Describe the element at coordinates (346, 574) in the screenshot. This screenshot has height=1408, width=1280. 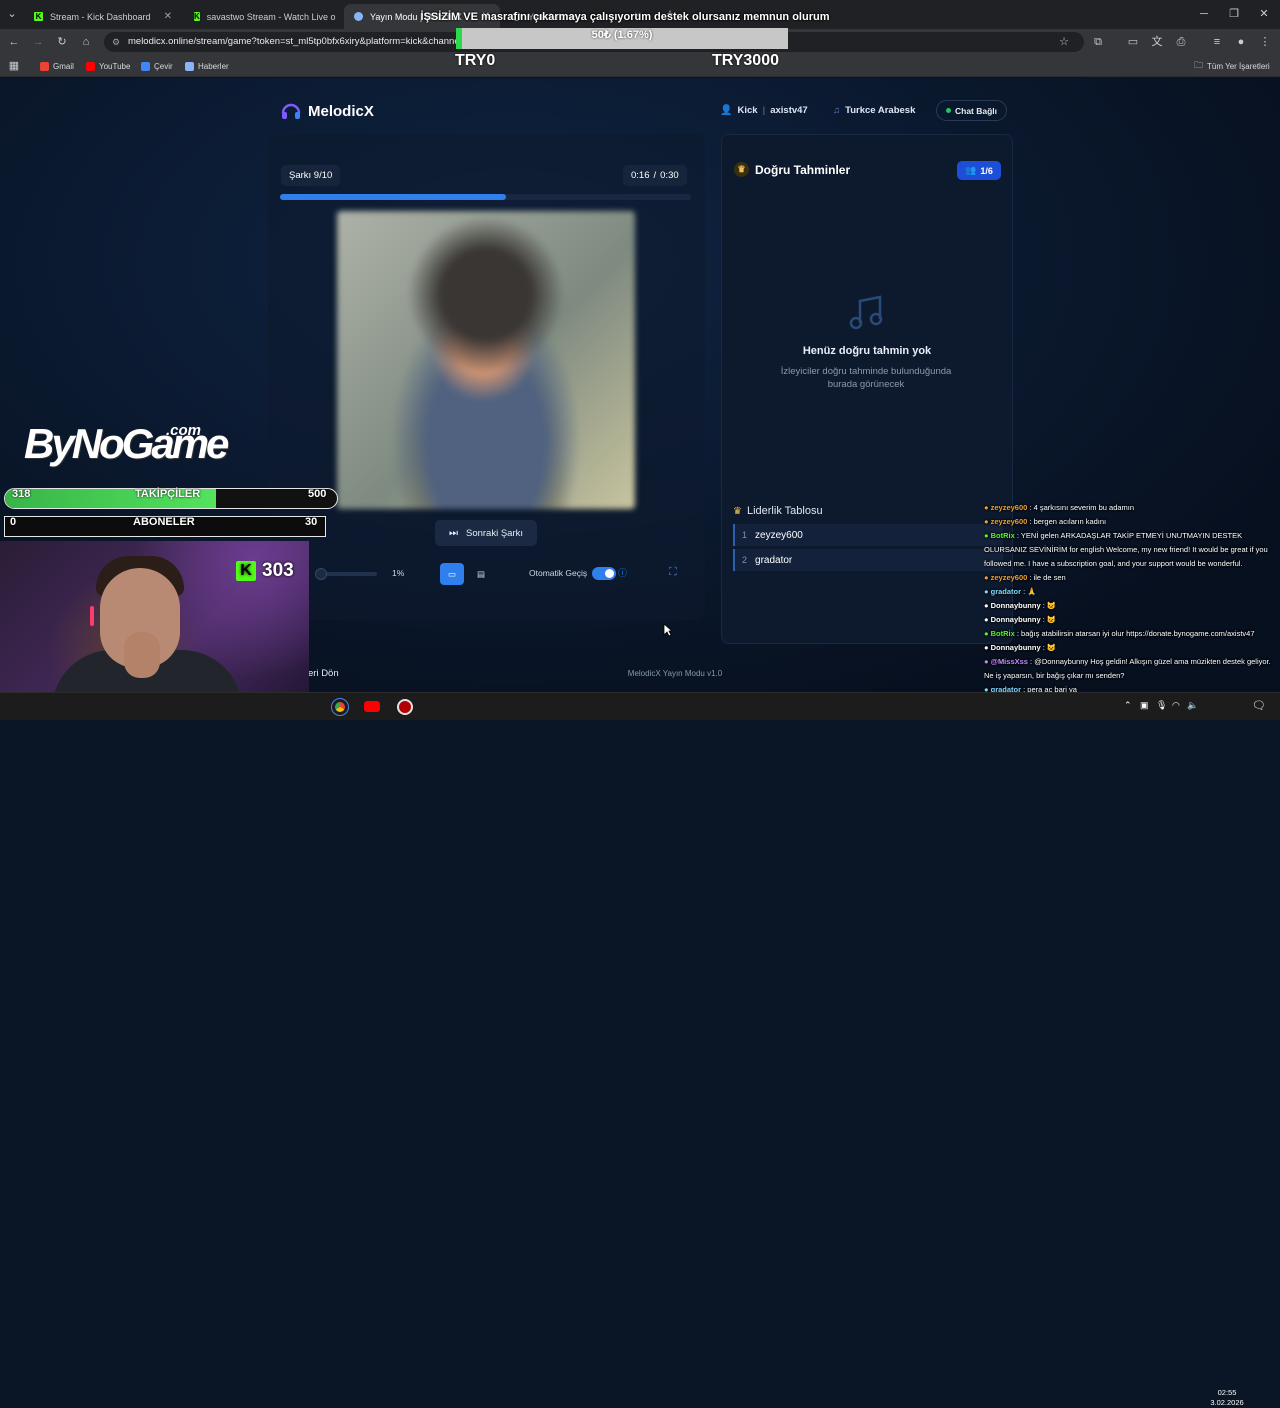
I see `volume-slider` at that location.